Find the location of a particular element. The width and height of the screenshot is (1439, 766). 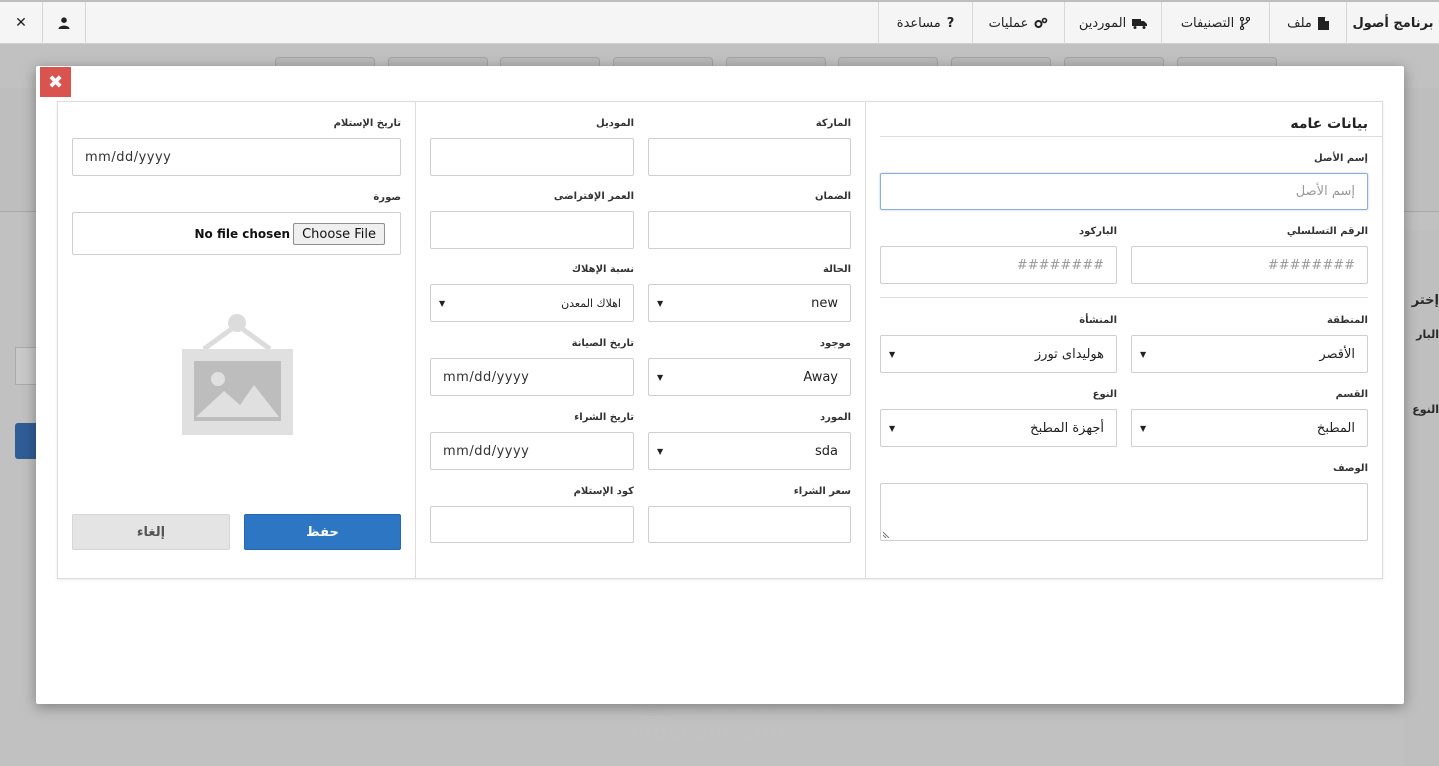

brand-label: الماركة is located at coordinates (833, 123).